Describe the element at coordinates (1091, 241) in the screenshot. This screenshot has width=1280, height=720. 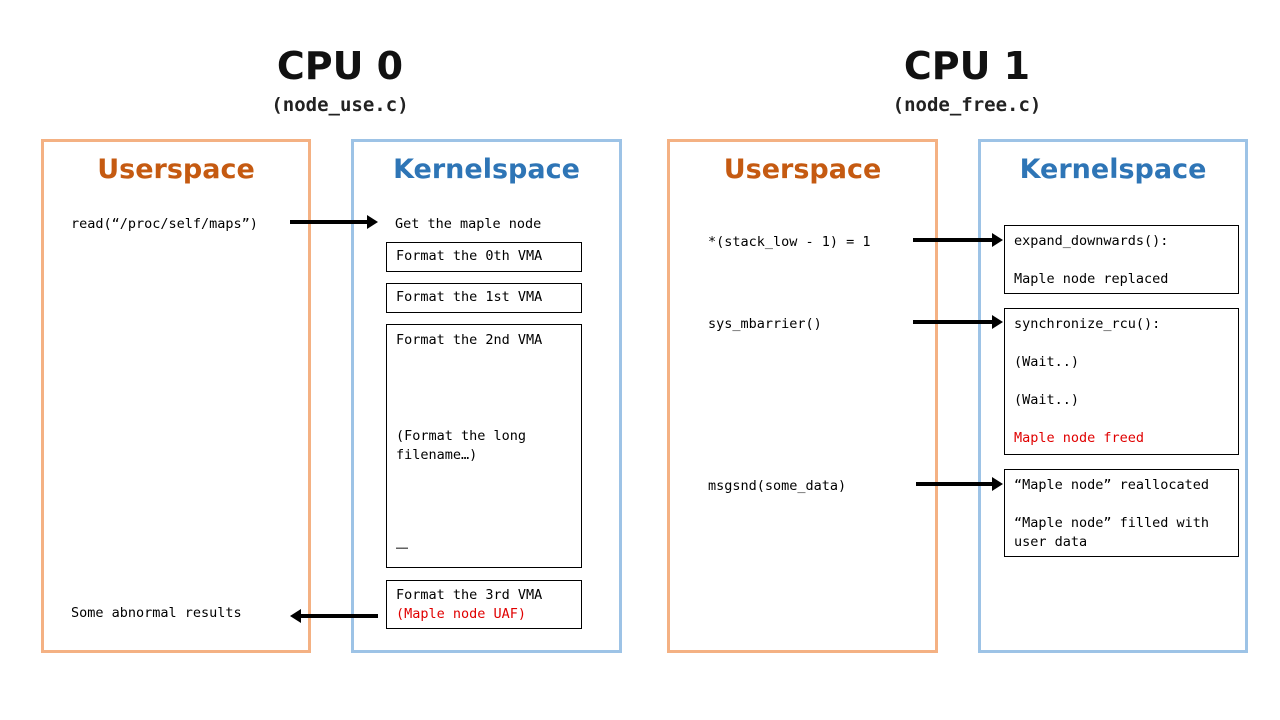
I see `expand-downwards-label: expand_downwards():` at that location.